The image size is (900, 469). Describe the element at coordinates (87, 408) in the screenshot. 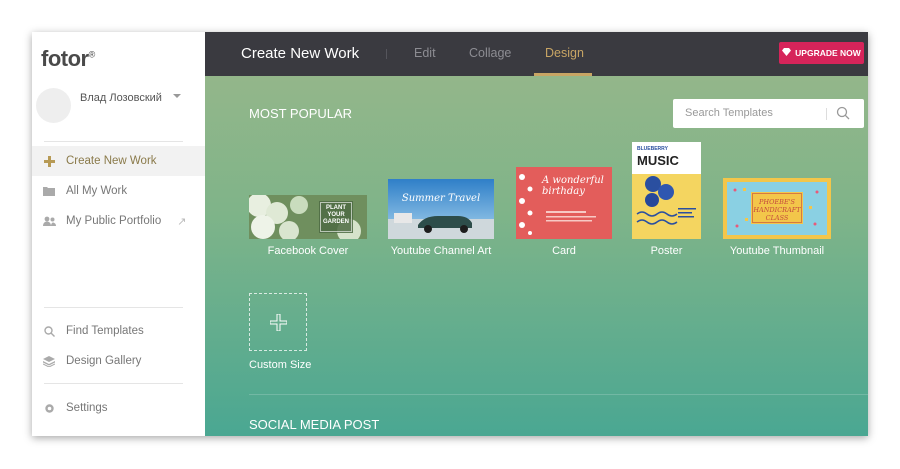

I see `sidebar-item-label: Settings` at that location.